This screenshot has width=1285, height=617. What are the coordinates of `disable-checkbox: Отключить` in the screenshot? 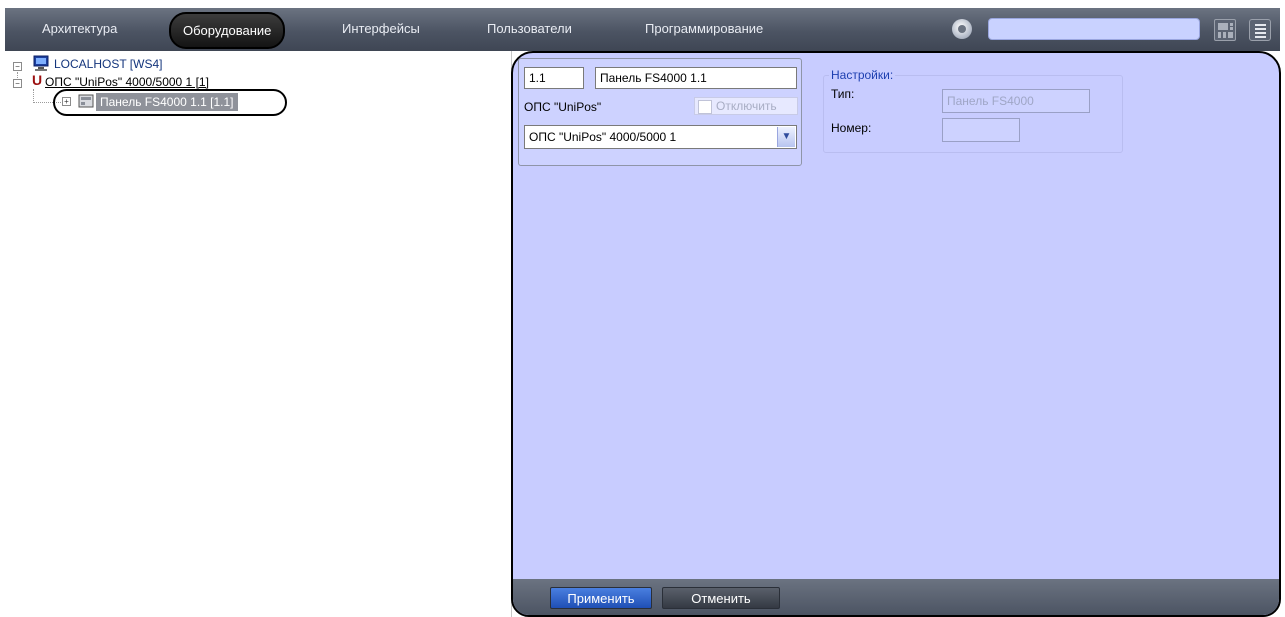 It's located at (746, 106).